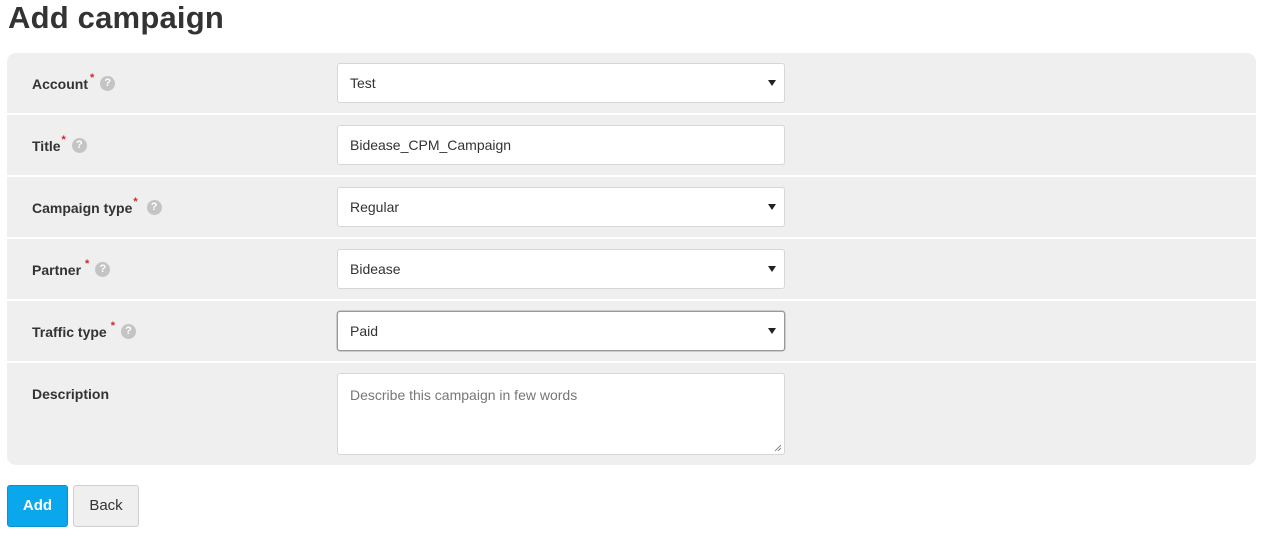 This screenshot has width=1262, height=539. Describe the element at coordinates (116, 17) in the screenshot. I see `page-title: Add campaign` at that location.